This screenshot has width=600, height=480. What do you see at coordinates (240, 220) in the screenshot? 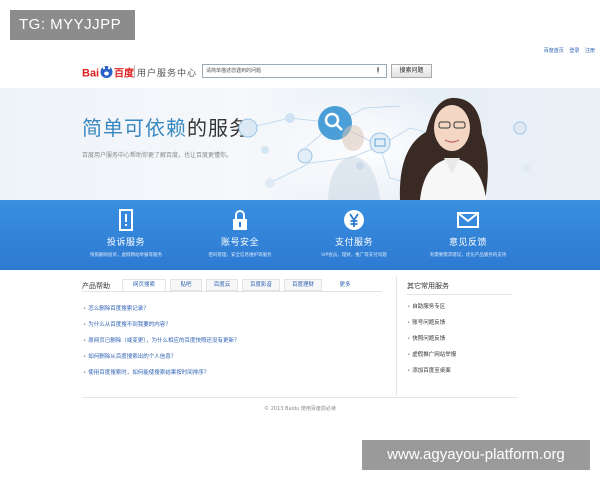
I see `lock-icon` at bounding box center [240, 220].